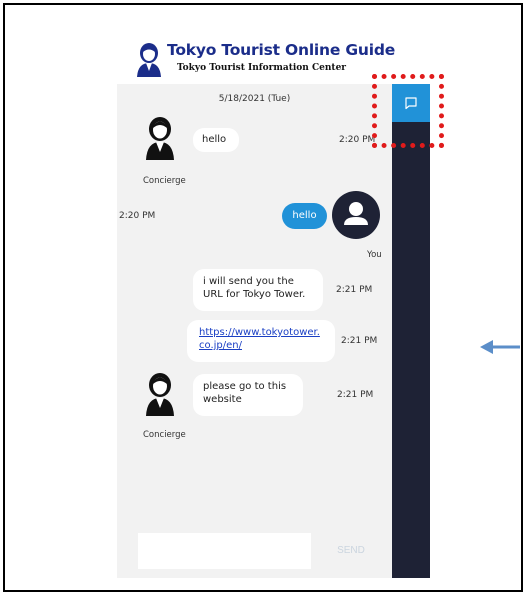 The width and height of the screenshot is (529, 598). What do you see at coordinates (262, 68) in the screenshot?
I see `app-subtitle: Tokyo Tourist Information Center` at bounding box center [262, 68].